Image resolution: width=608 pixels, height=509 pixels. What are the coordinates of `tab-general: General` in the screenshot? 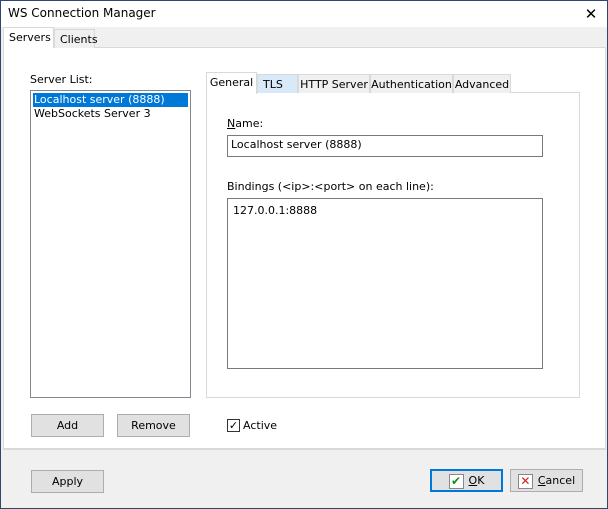 It's located at (231, 83).